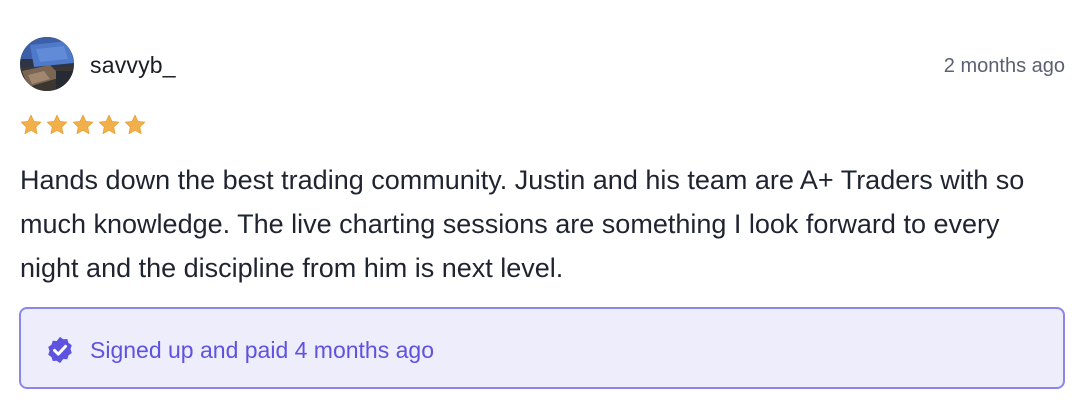  Describe the element at coordinates (60, 350) in the screenshot. I see `verified-badge-icon` at that location.